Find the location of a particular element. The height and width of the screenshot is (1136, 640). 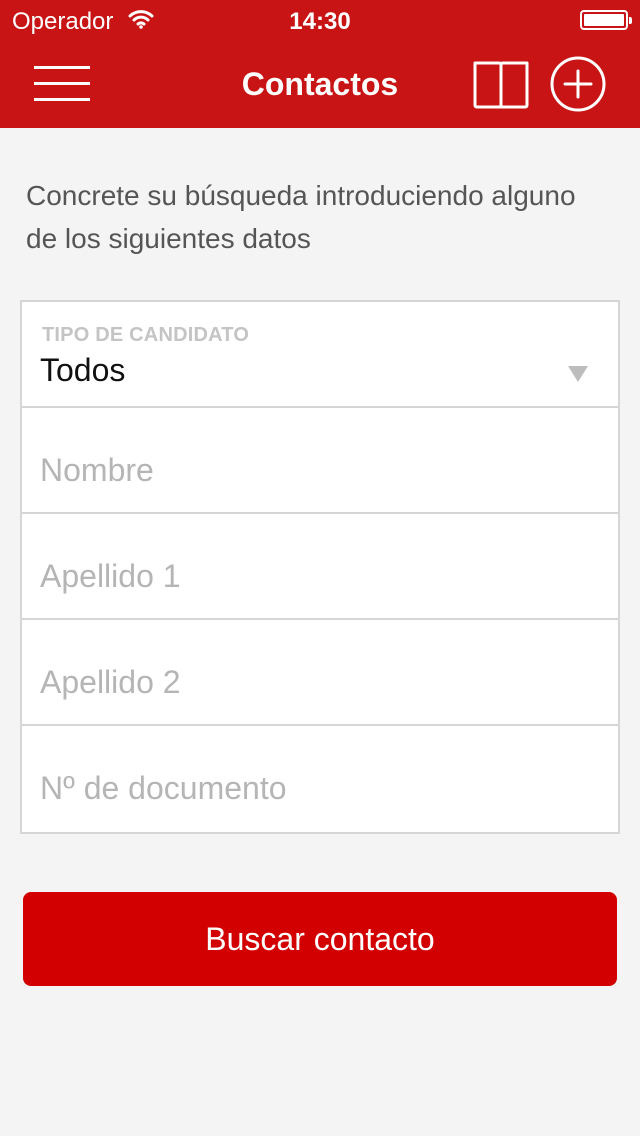

apellido2-row is located at coordinates (320, 673).